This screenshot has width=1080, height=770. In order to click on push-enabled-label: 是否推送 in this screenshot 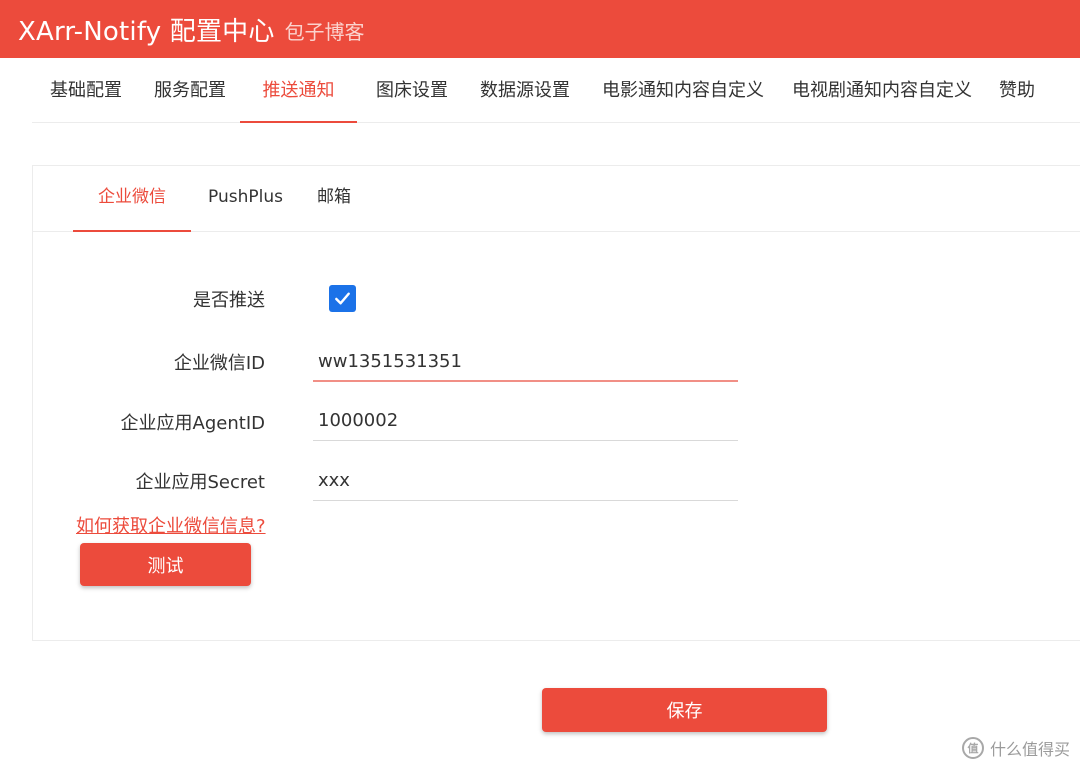, I will do `click(229, 300)`.